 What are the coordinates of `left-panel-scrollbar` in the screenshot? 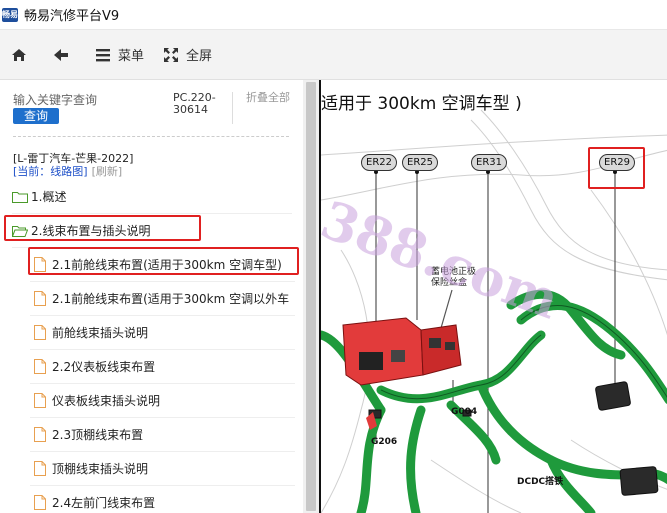 It's located at (311, 296).